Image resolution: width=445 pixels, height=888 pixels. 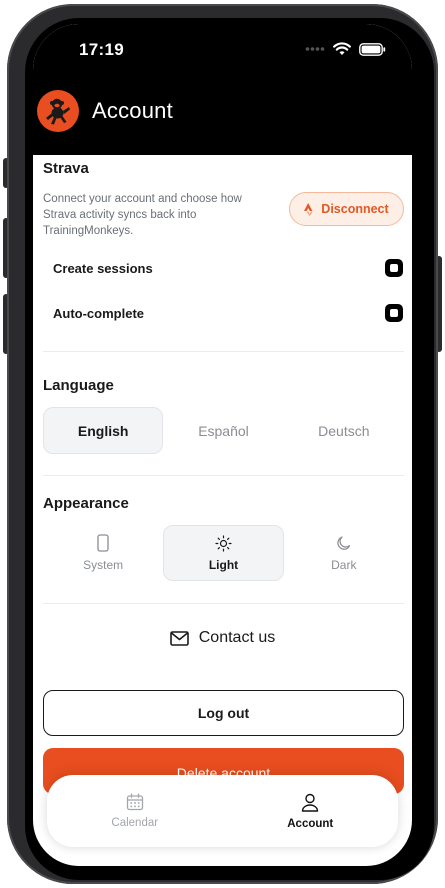 I want to click on monkey-logo-icon, so click(x=58, y=111).